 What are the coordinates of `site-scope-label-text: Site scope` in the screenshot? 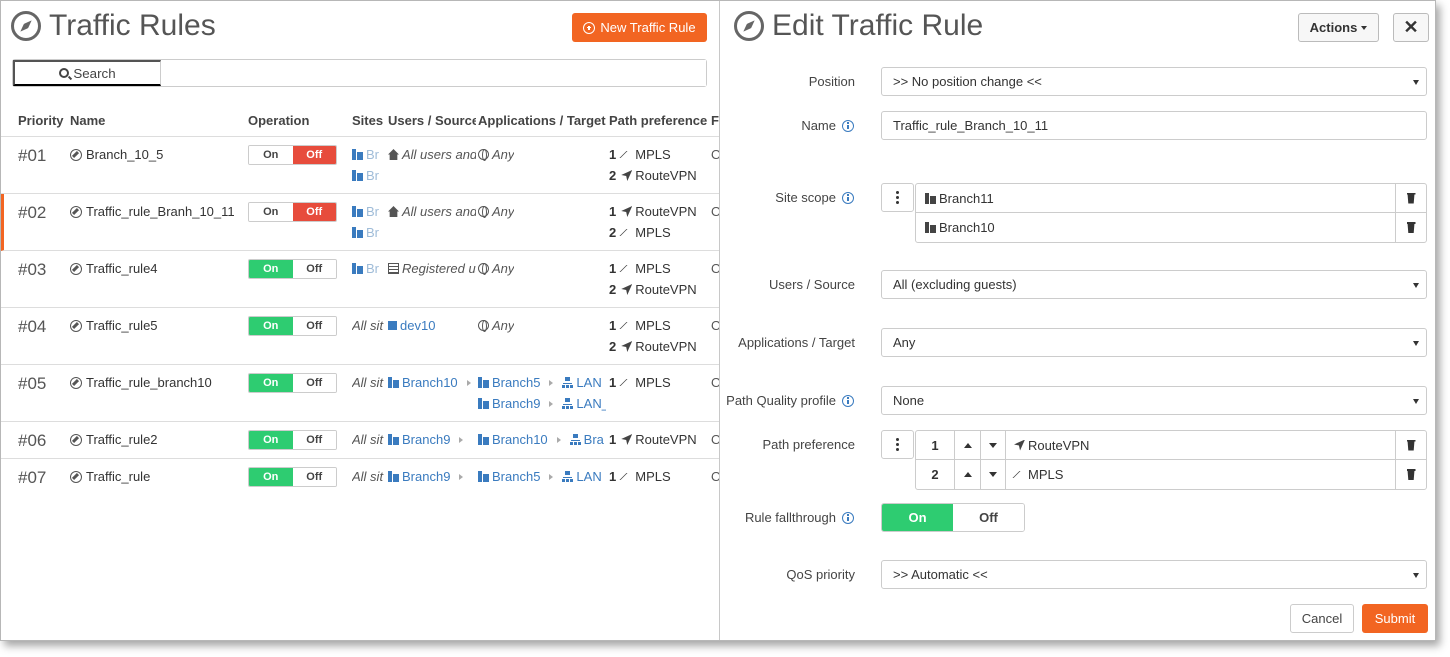 It's located at (805, 197).